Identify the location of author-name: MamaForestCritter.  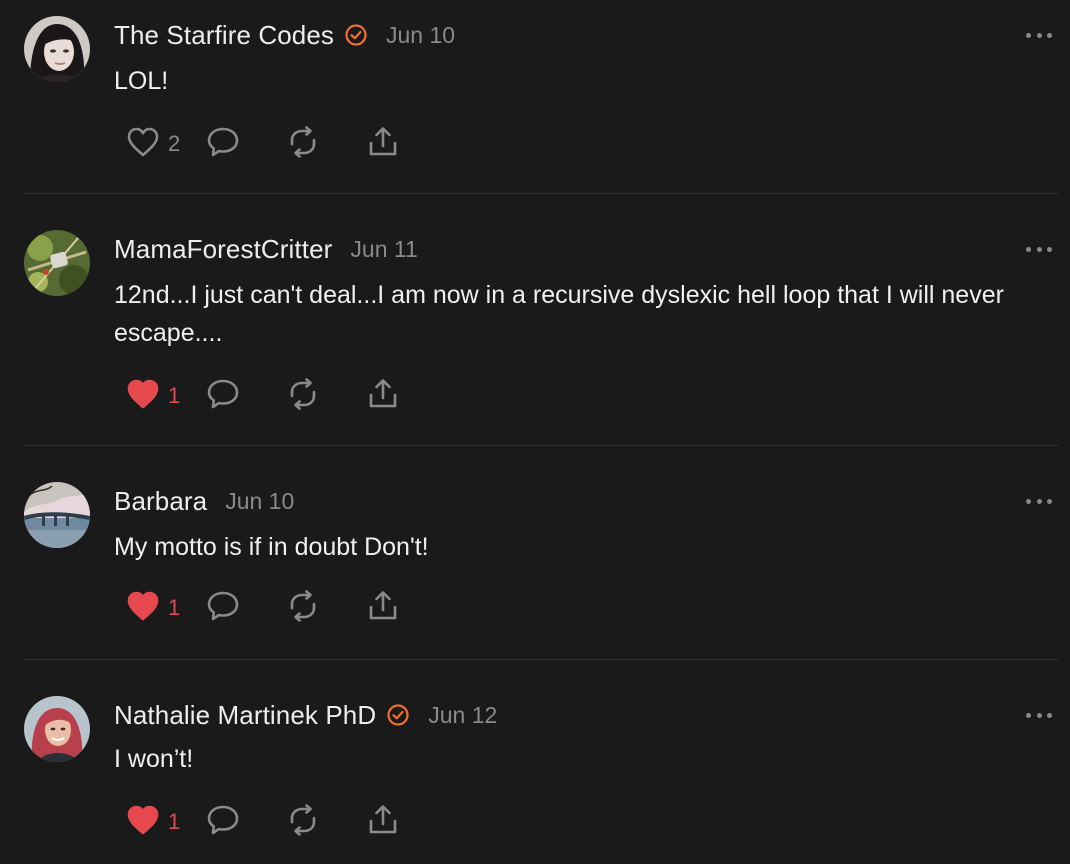
(223, 249).